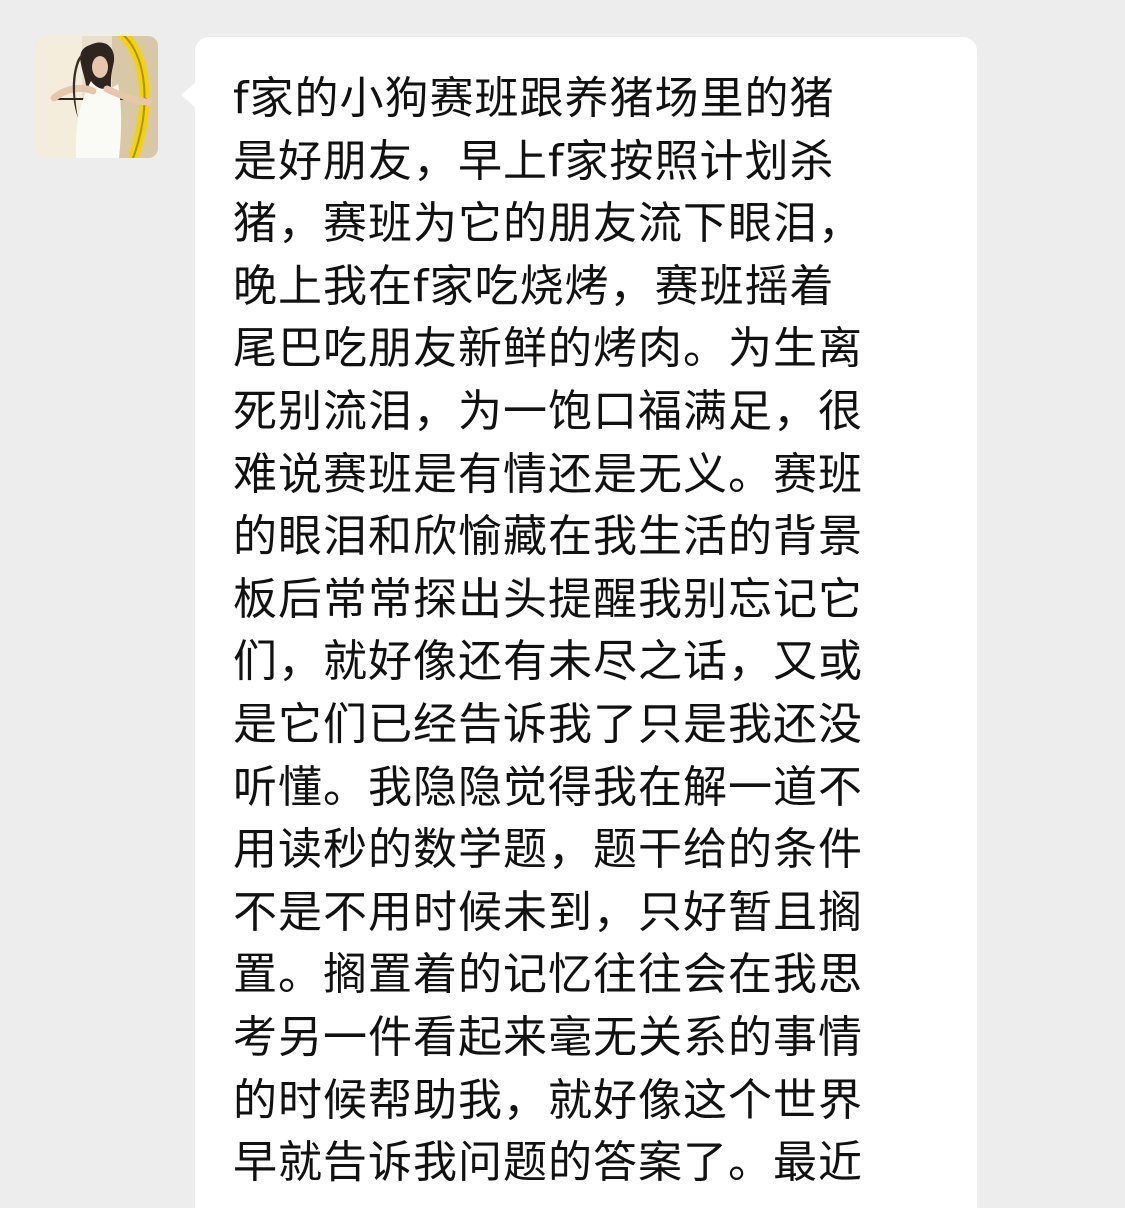 The width and height of the screenshot is (1125, 1208). I want to click on message-line: 不是不用时候未到，只好暂且搁, so click(548, 912).